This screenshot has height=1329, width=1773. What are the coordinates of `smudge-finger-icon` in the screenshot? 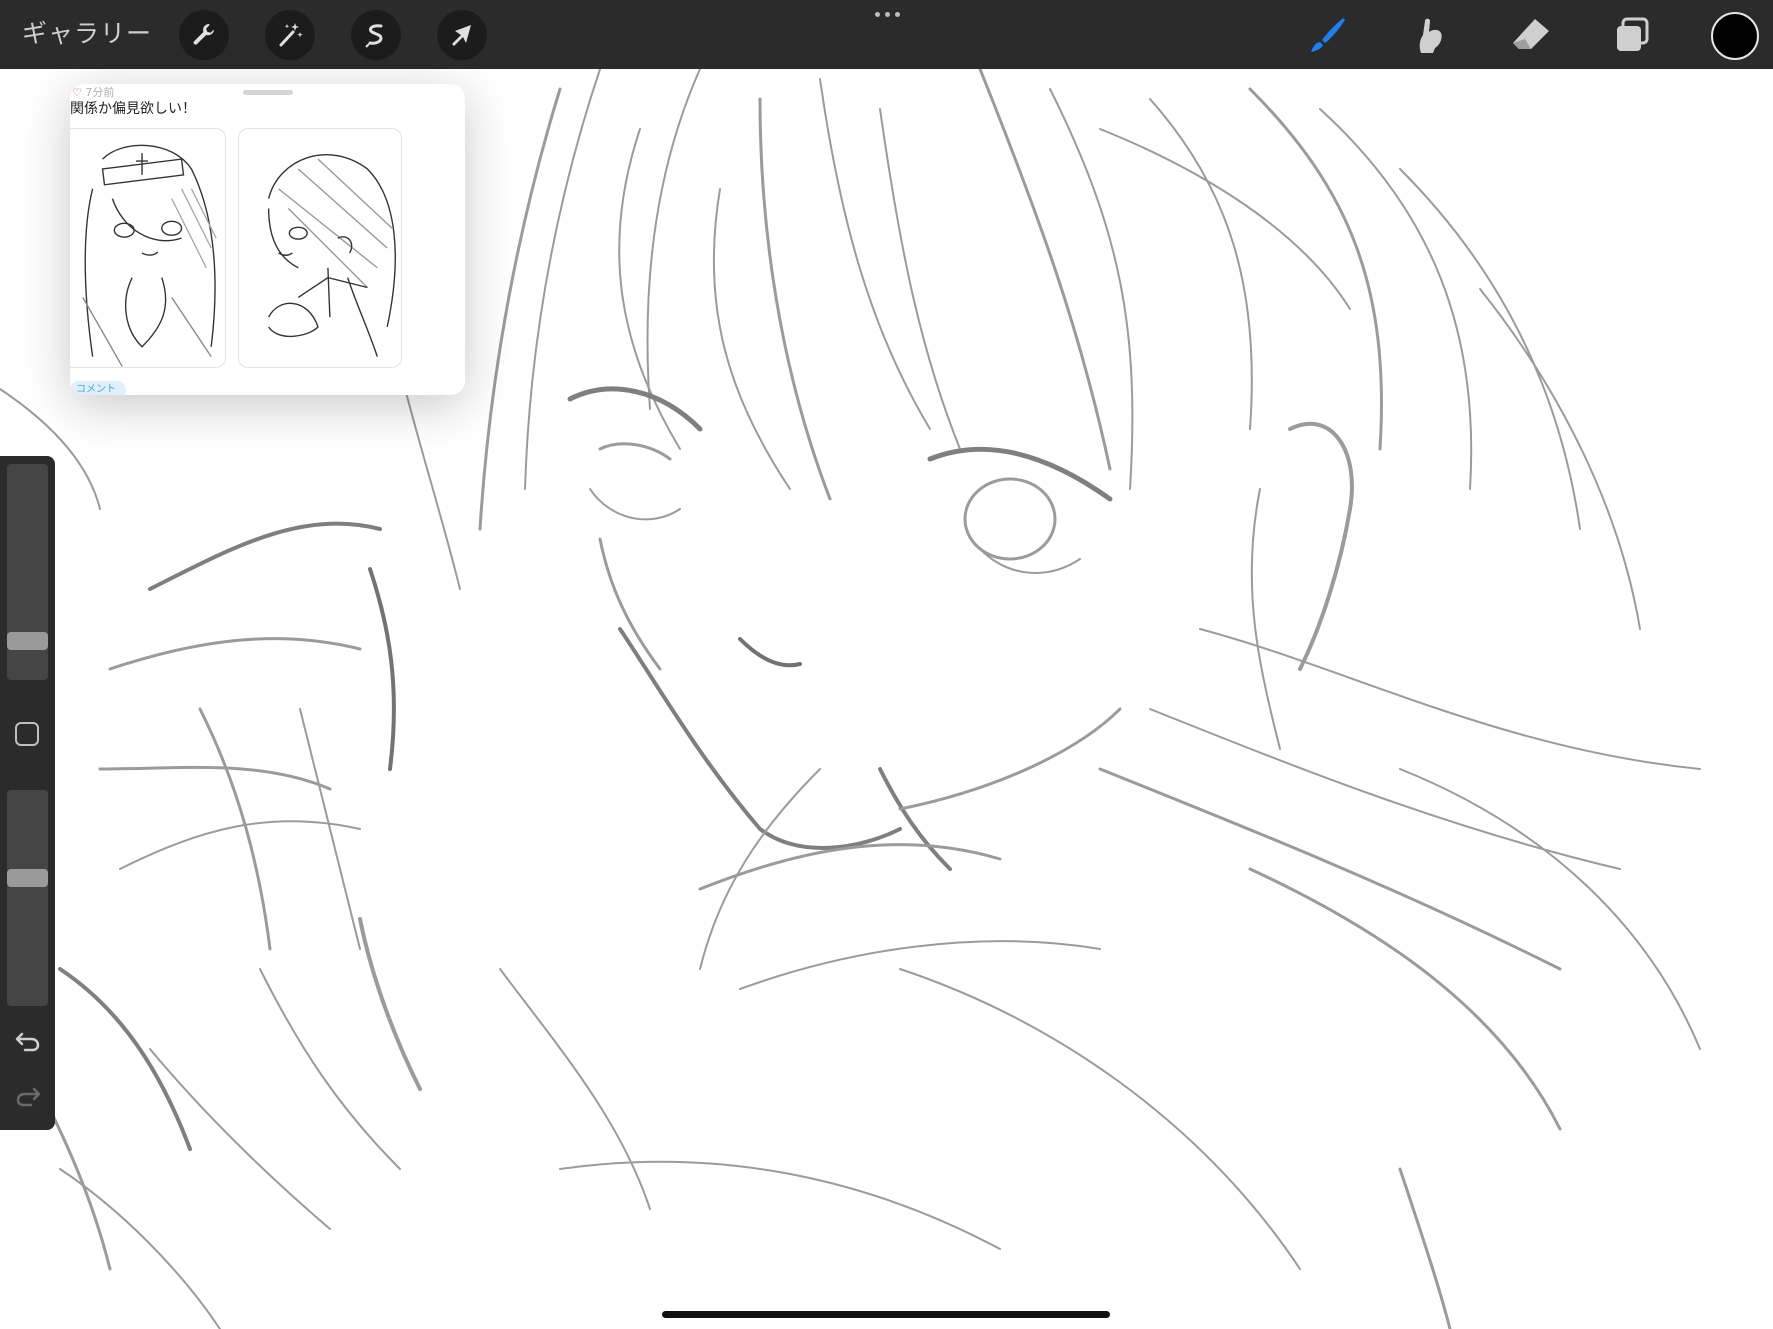 It's located at (1430, 35).